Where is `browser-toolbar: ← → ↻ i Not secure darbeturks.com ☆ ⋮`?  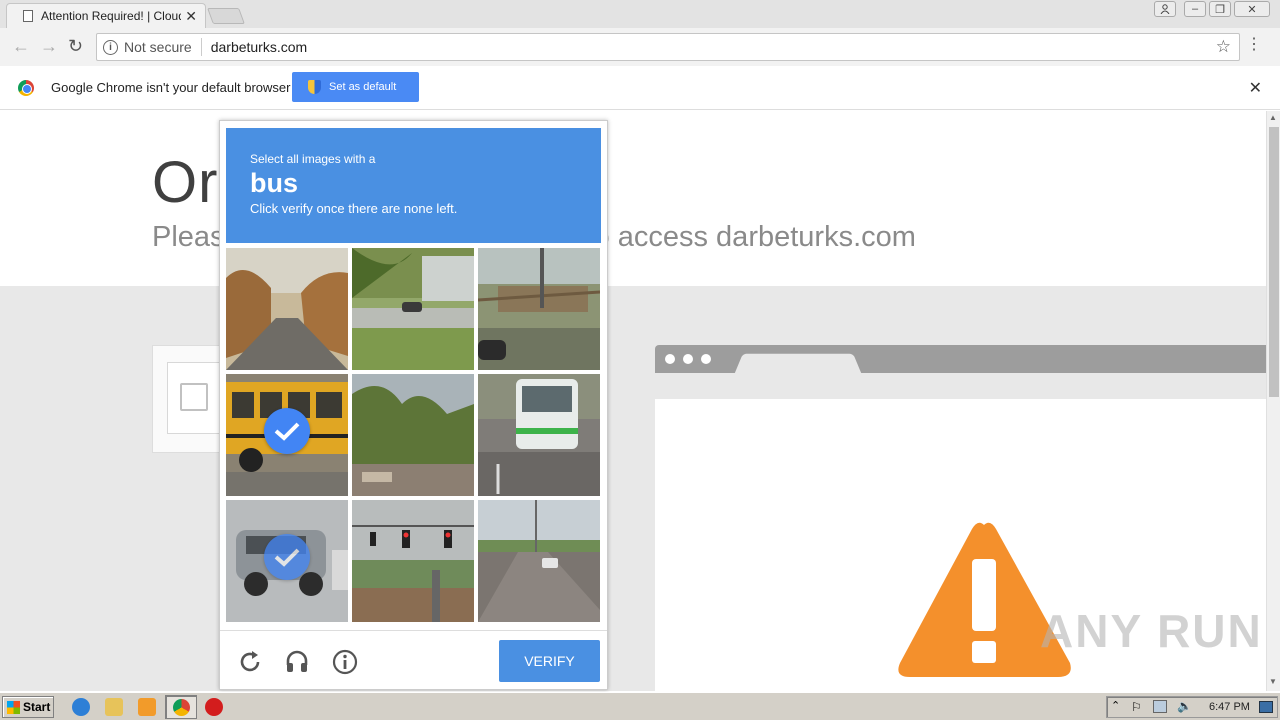
browser-toolbar: ← → ↻ i Not secure darbeturks.com ☆ ⋮ is located at coordinates (640, 47).